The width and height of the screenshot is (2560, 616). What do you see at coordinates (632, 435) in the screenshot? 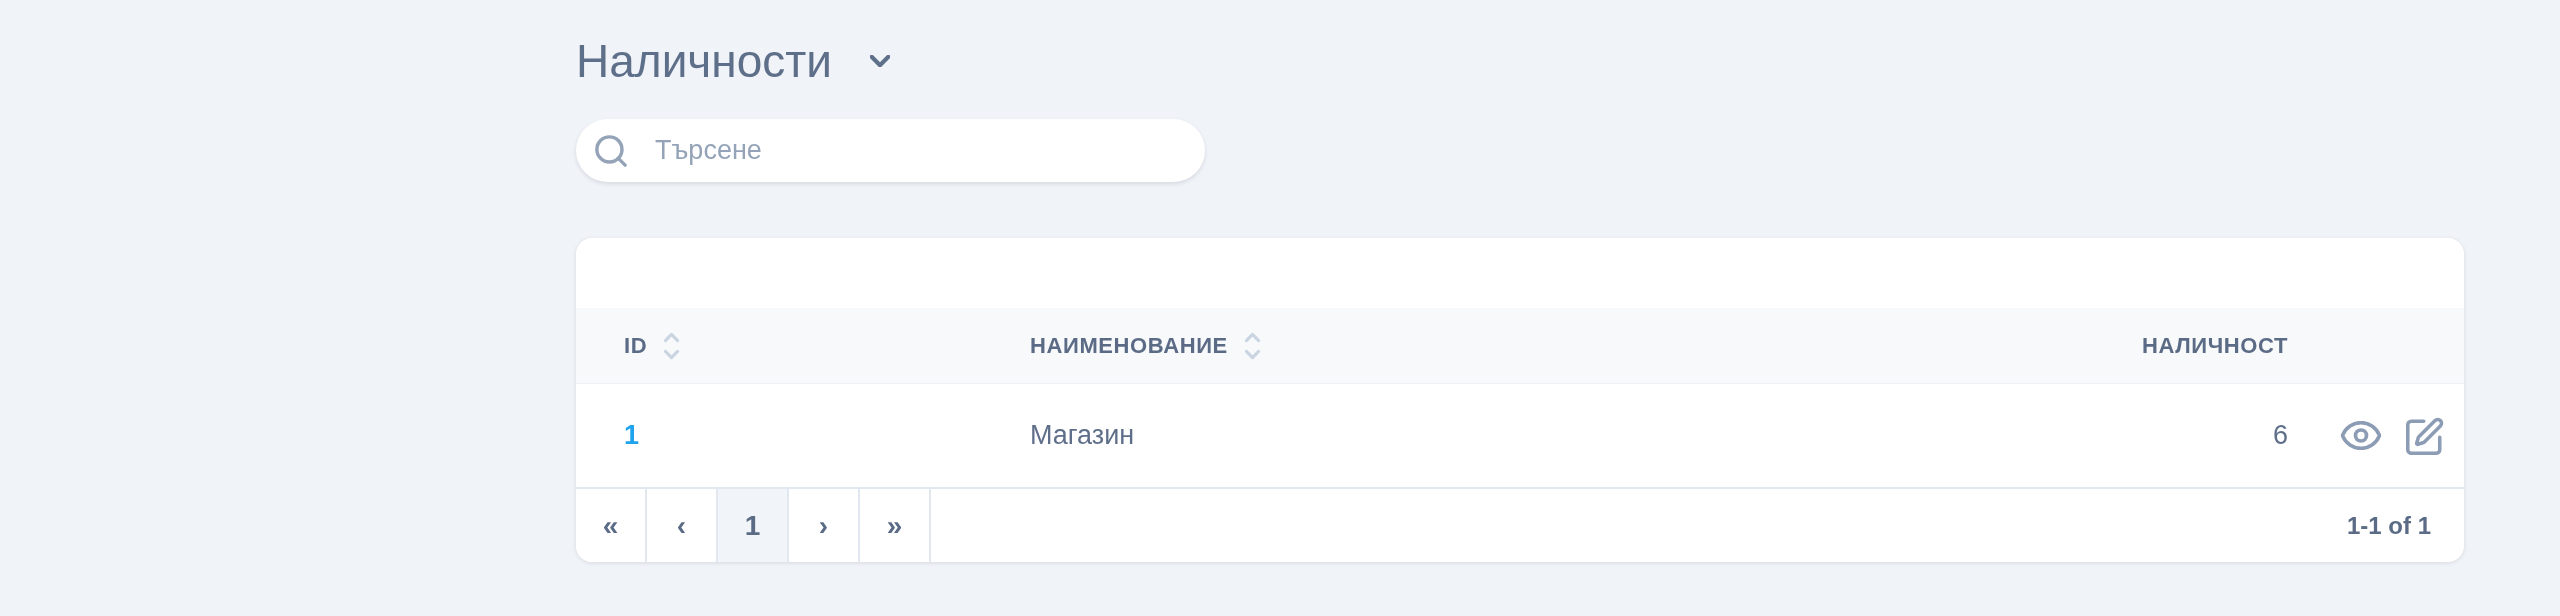
I see `id-link: 1` at bounding box center [632, 435].